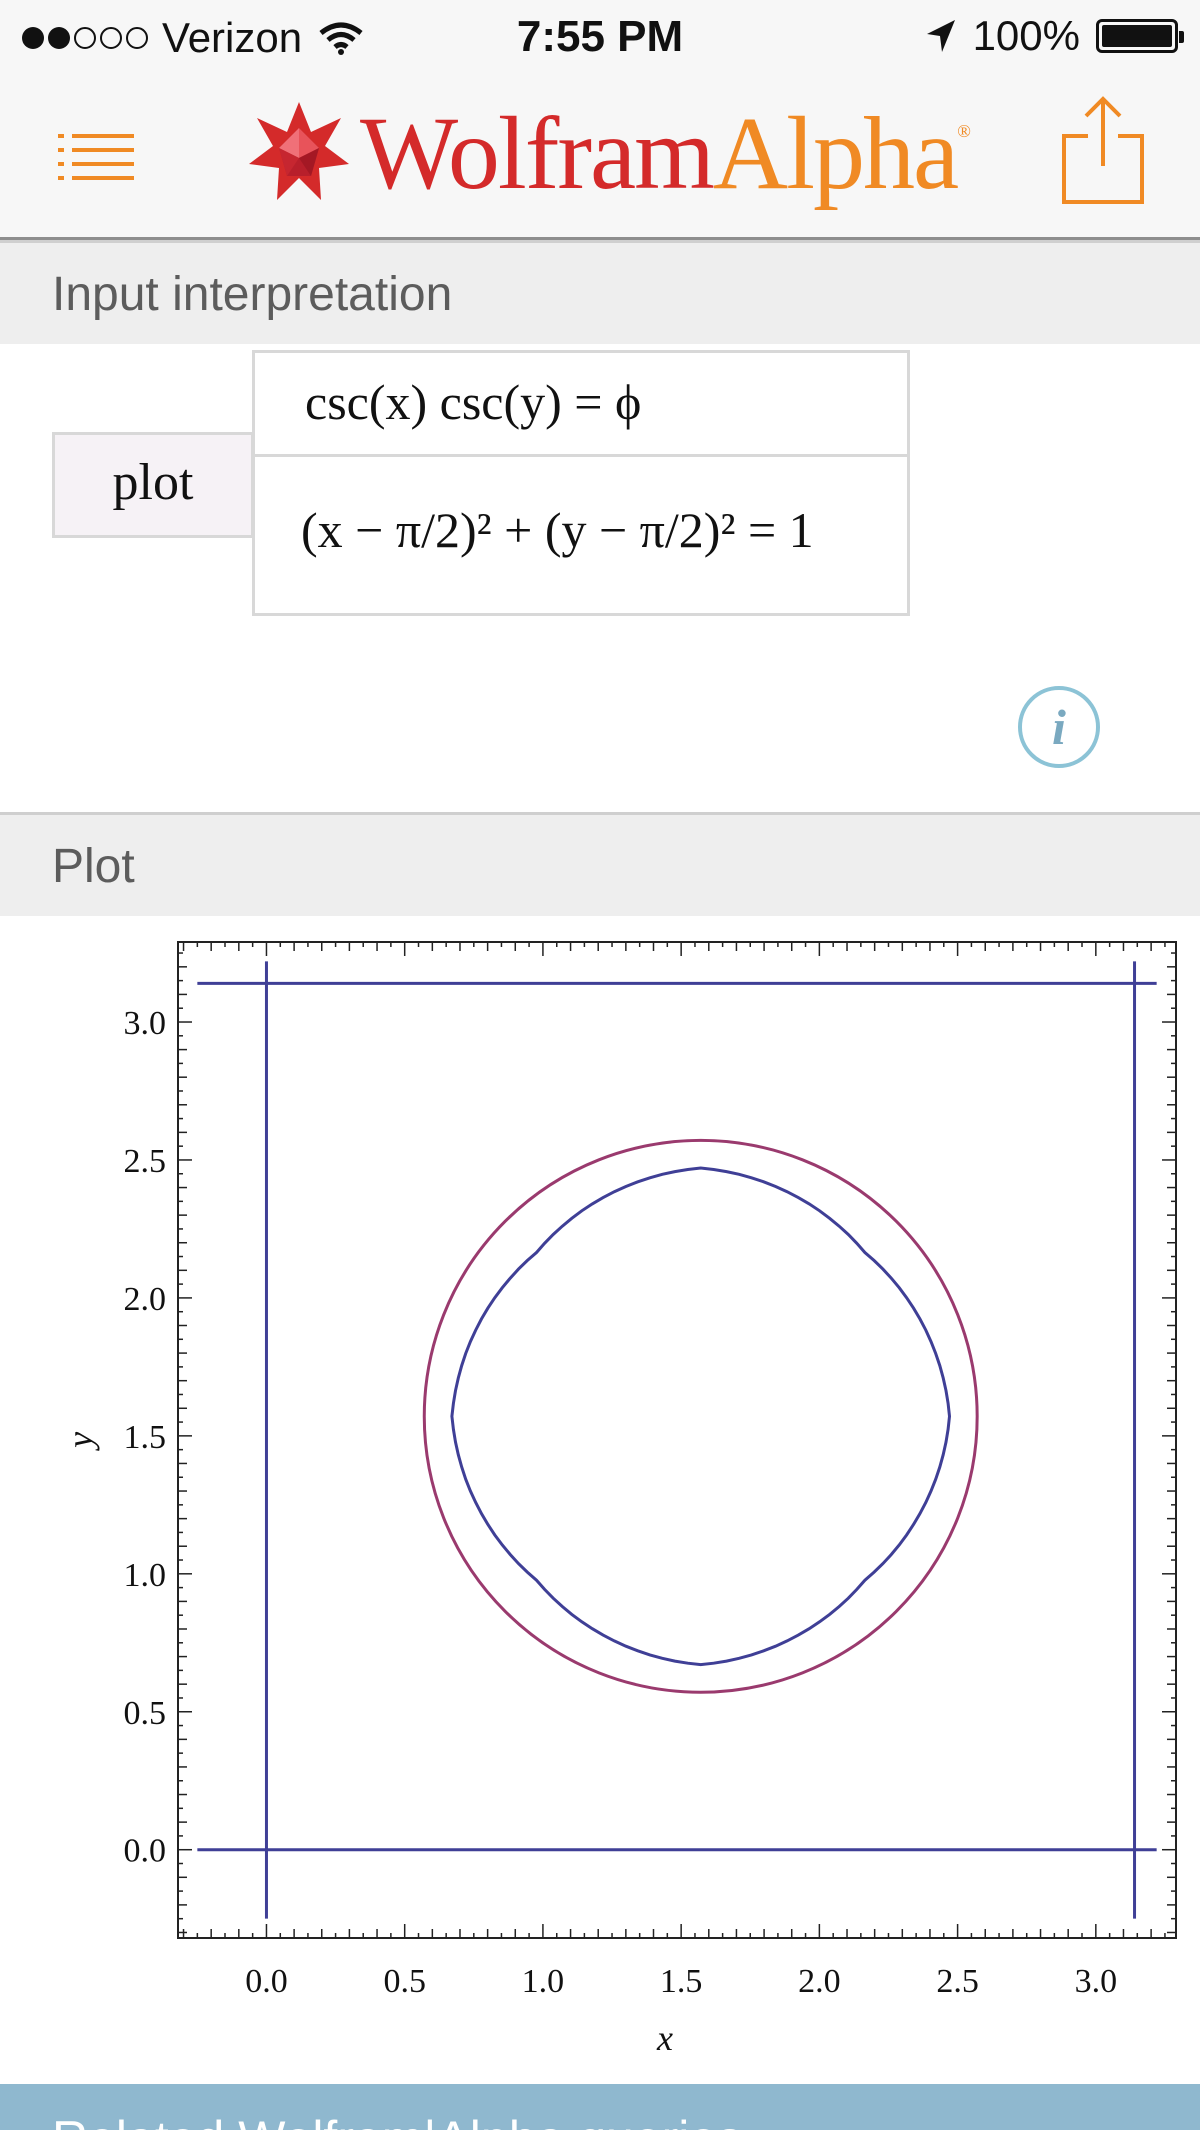  I want to click on x-tick-label: 0.5, so click(404, 1981).